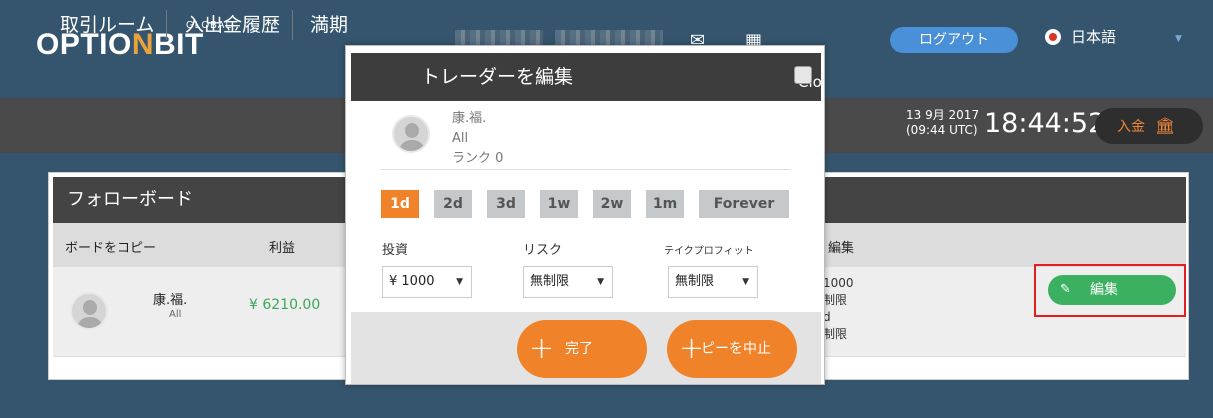 This screenshot has width=1213, height=418. I want to click on period-1d: 1d, so click(400, 204).